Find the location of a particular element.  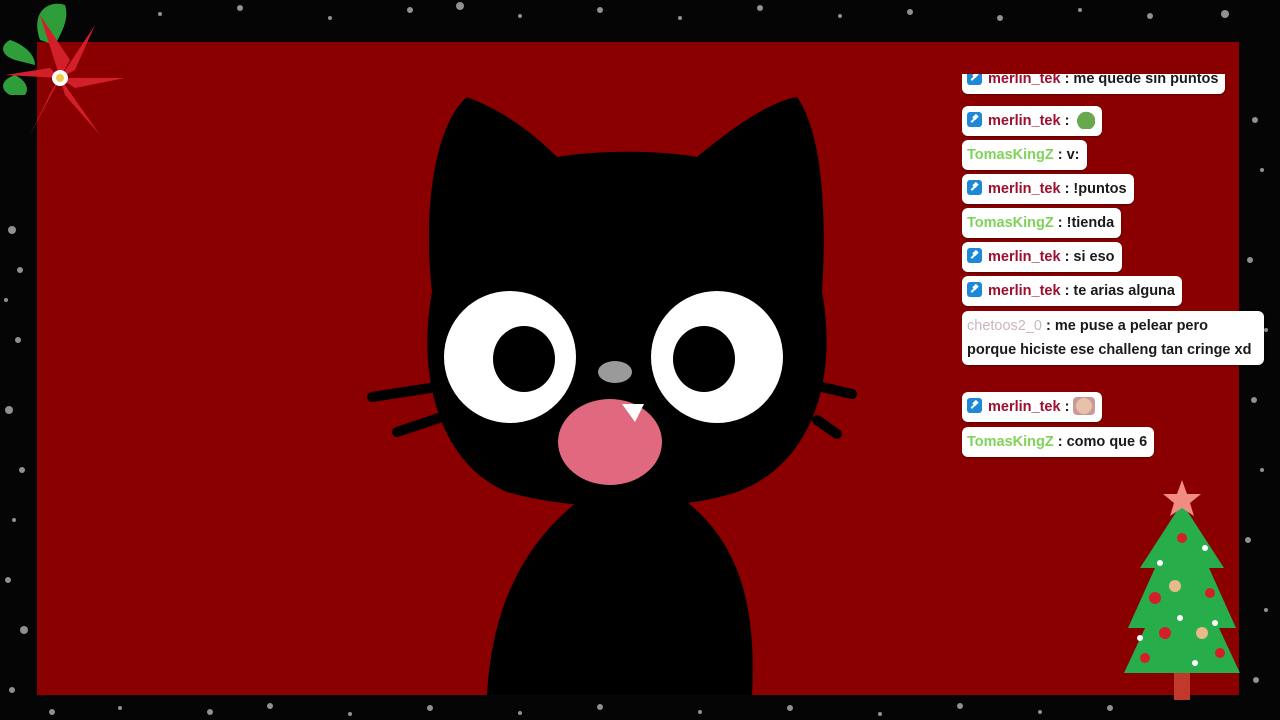

chat-message: TomasKingZ : como que 6 is located at coordinates (1058, 442).